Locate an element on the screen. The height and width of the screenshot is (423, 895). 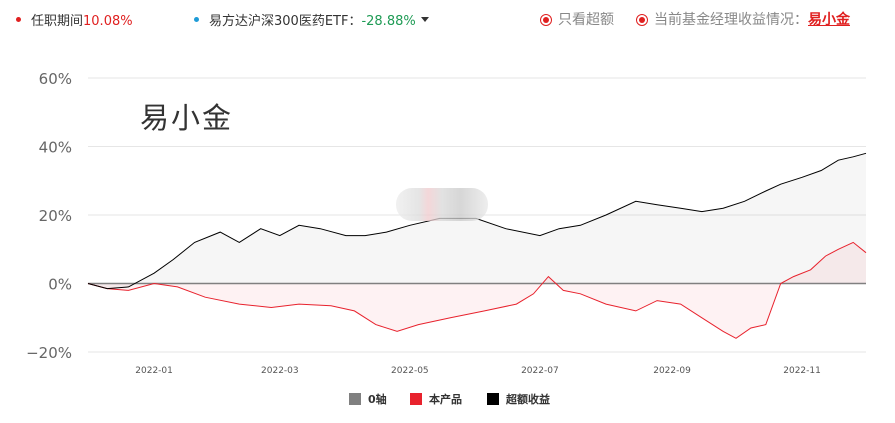
y-axis-ticks: 60% 40% 20% 0% −20% is located at coordinates (49, 216).